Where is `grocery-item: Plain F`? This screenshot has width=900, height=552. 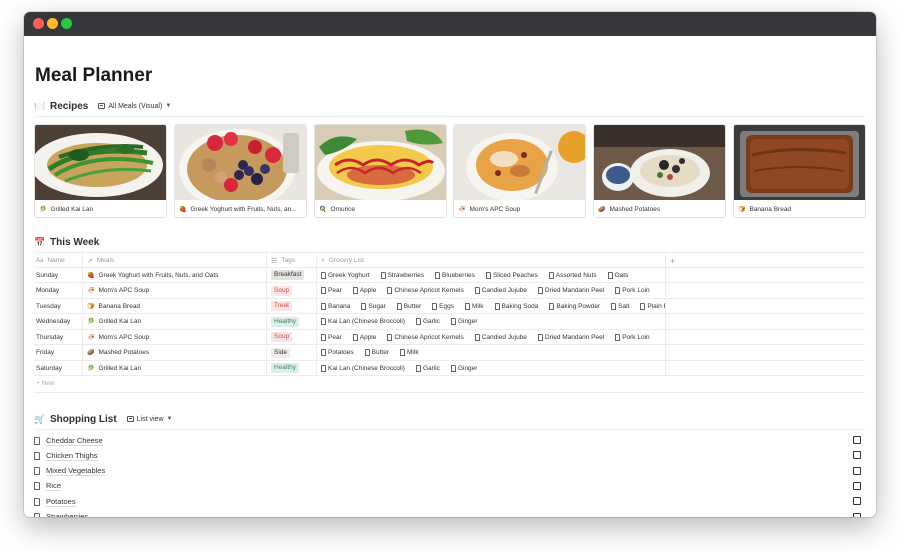
grocery-item: Plain F is located at coordinates (652, 306).